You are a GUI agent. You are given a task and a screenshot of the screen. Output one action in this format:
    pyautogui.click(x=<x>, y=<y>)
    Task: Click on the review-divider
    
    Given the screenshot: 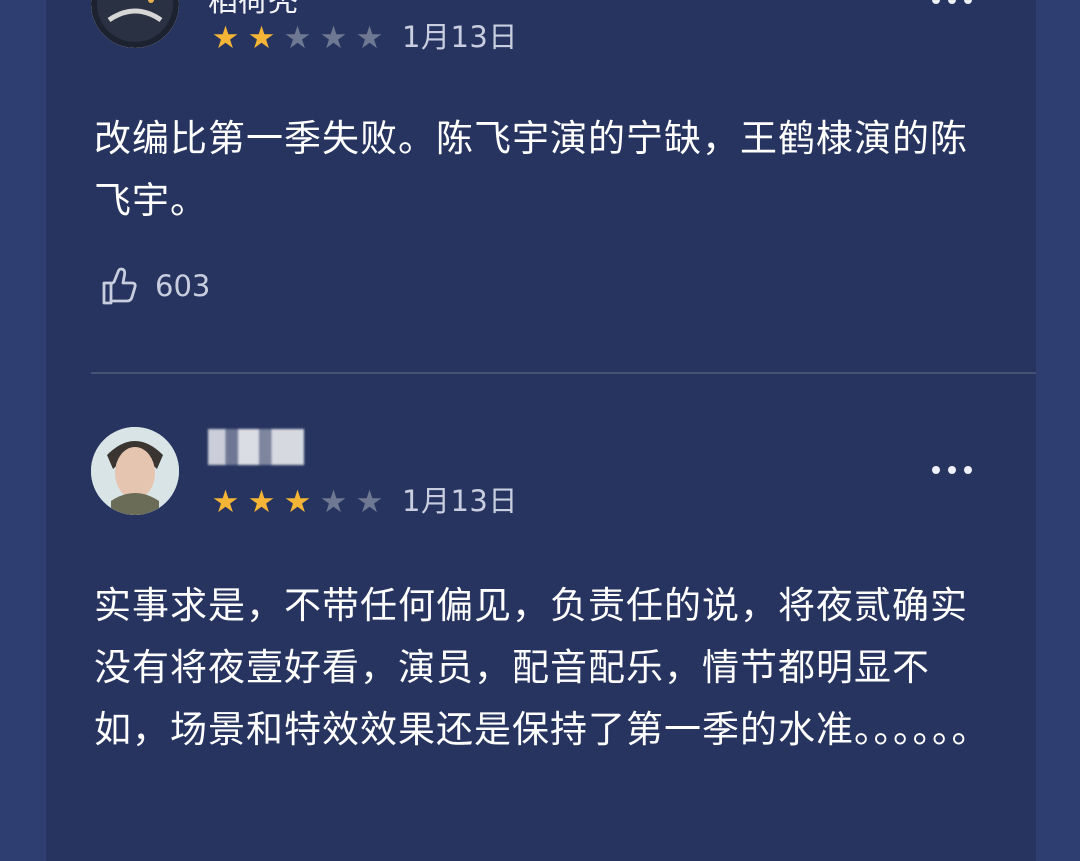 What is the action you would take?
    pyautogui.click(x=563, y=373)
    